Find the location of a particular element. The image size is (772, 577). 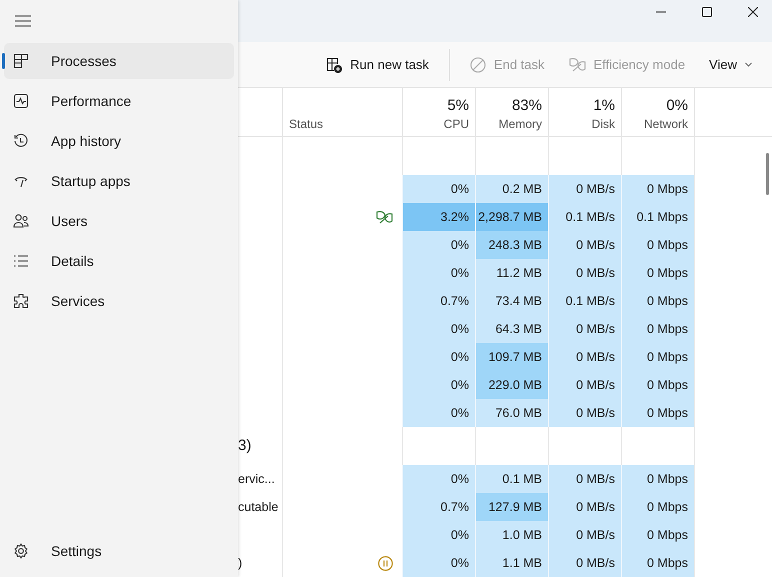

view-menu-button: View is located at coordinates (730, 64).